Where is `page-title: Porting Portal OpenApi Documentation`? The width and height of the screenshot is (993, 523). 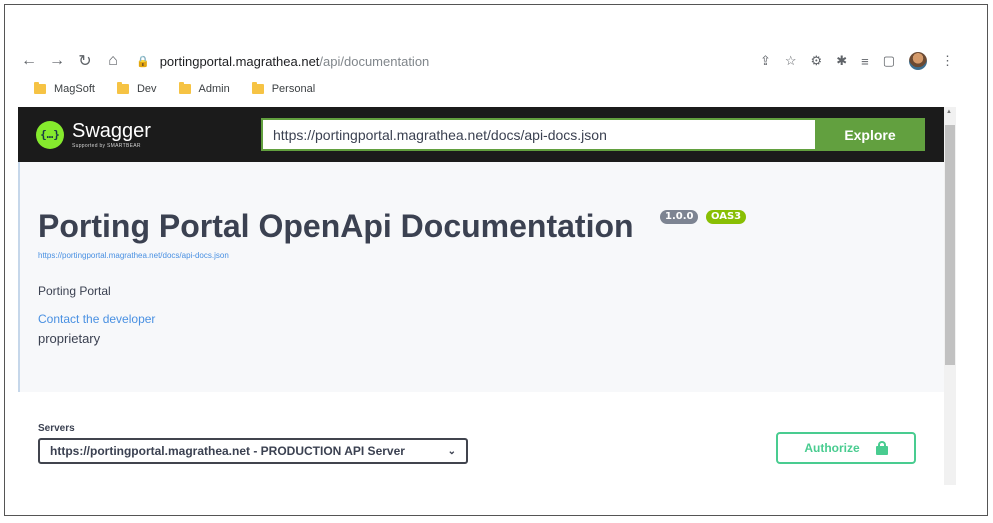
page-title: Porting Portal OpenApi Documentation is located at coordinates (336, 226).